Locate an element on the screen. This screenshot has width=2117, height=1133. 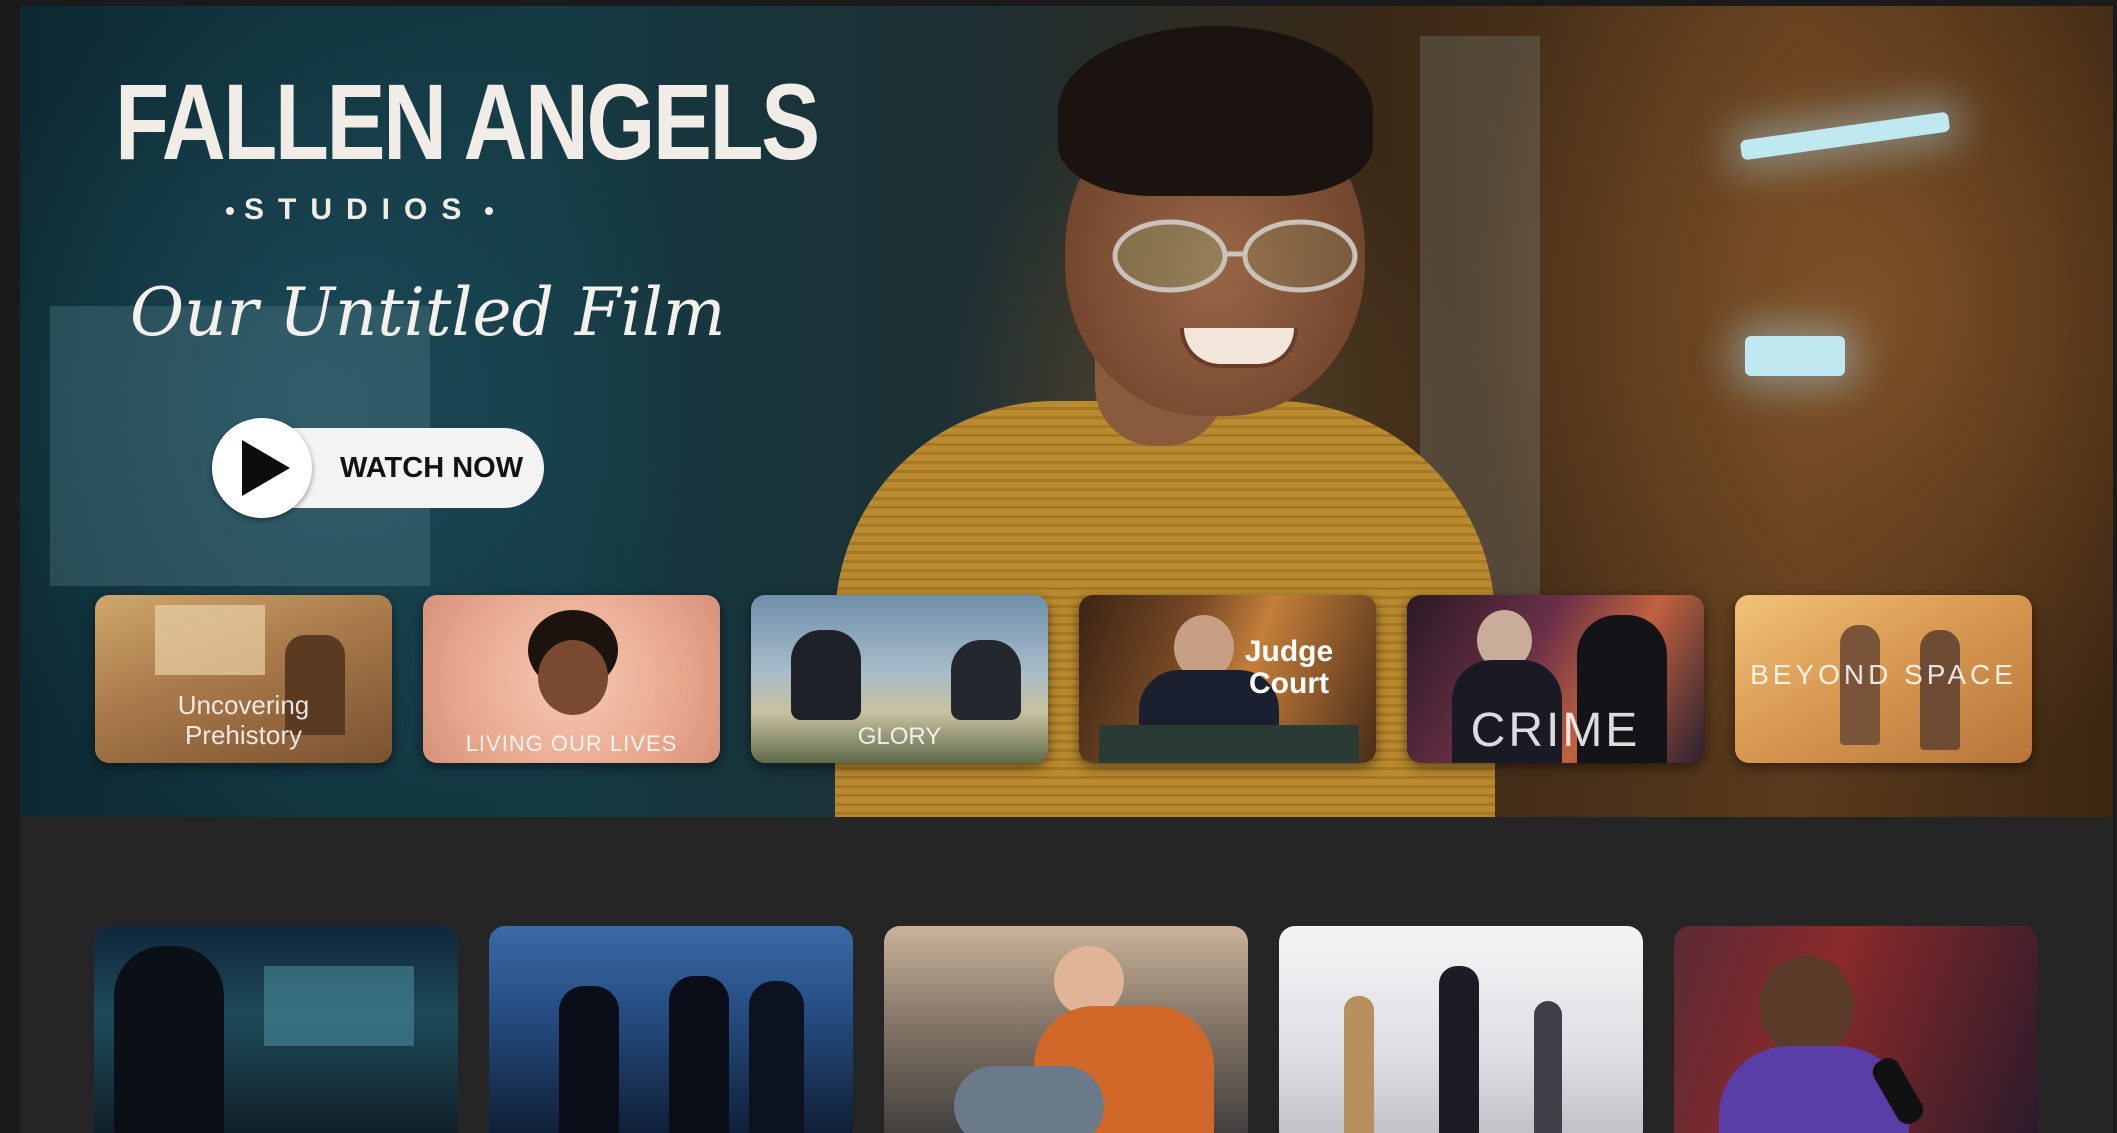
watch-now-button: WATCH NOW is located at coordinates (378, 468).